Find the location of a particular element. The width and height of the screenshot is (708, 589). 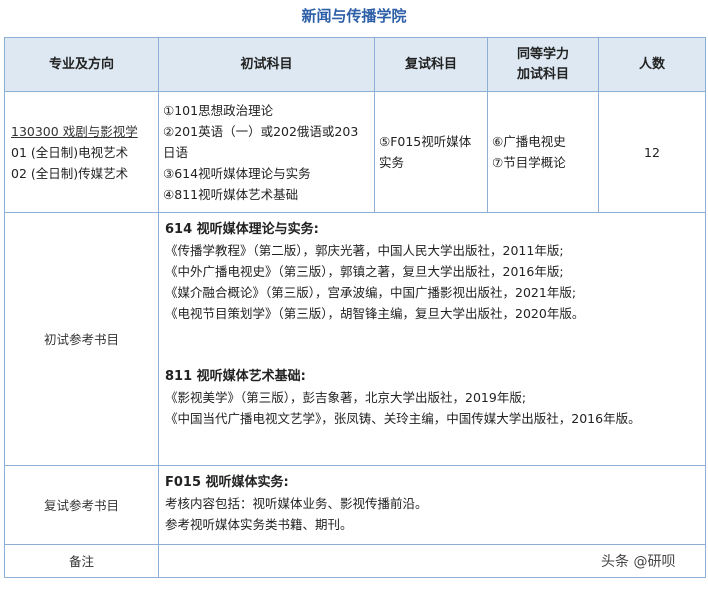

page-title: 新闻与传播学院 is located at coordinates (354, 16).